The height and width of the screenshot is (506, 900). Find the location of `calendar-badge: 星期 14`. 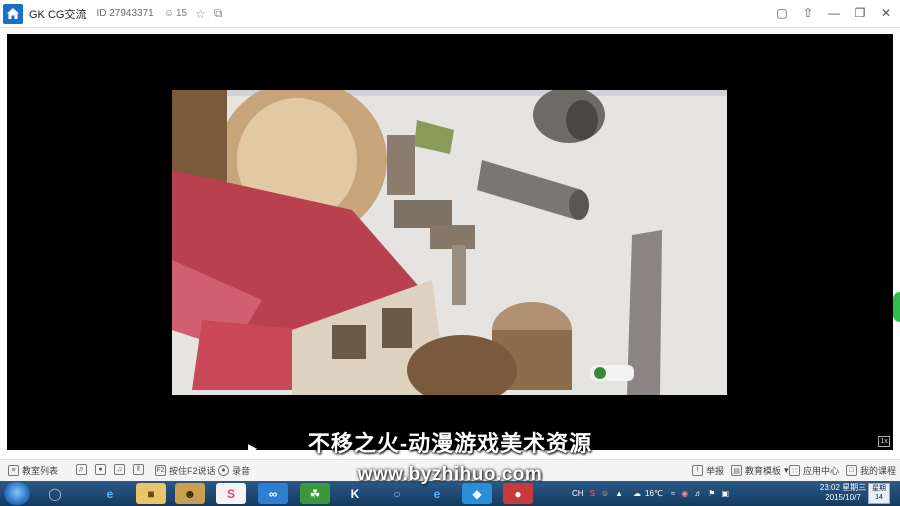

calendar-badge: 星期 14 is located at coordinates (879, 493).